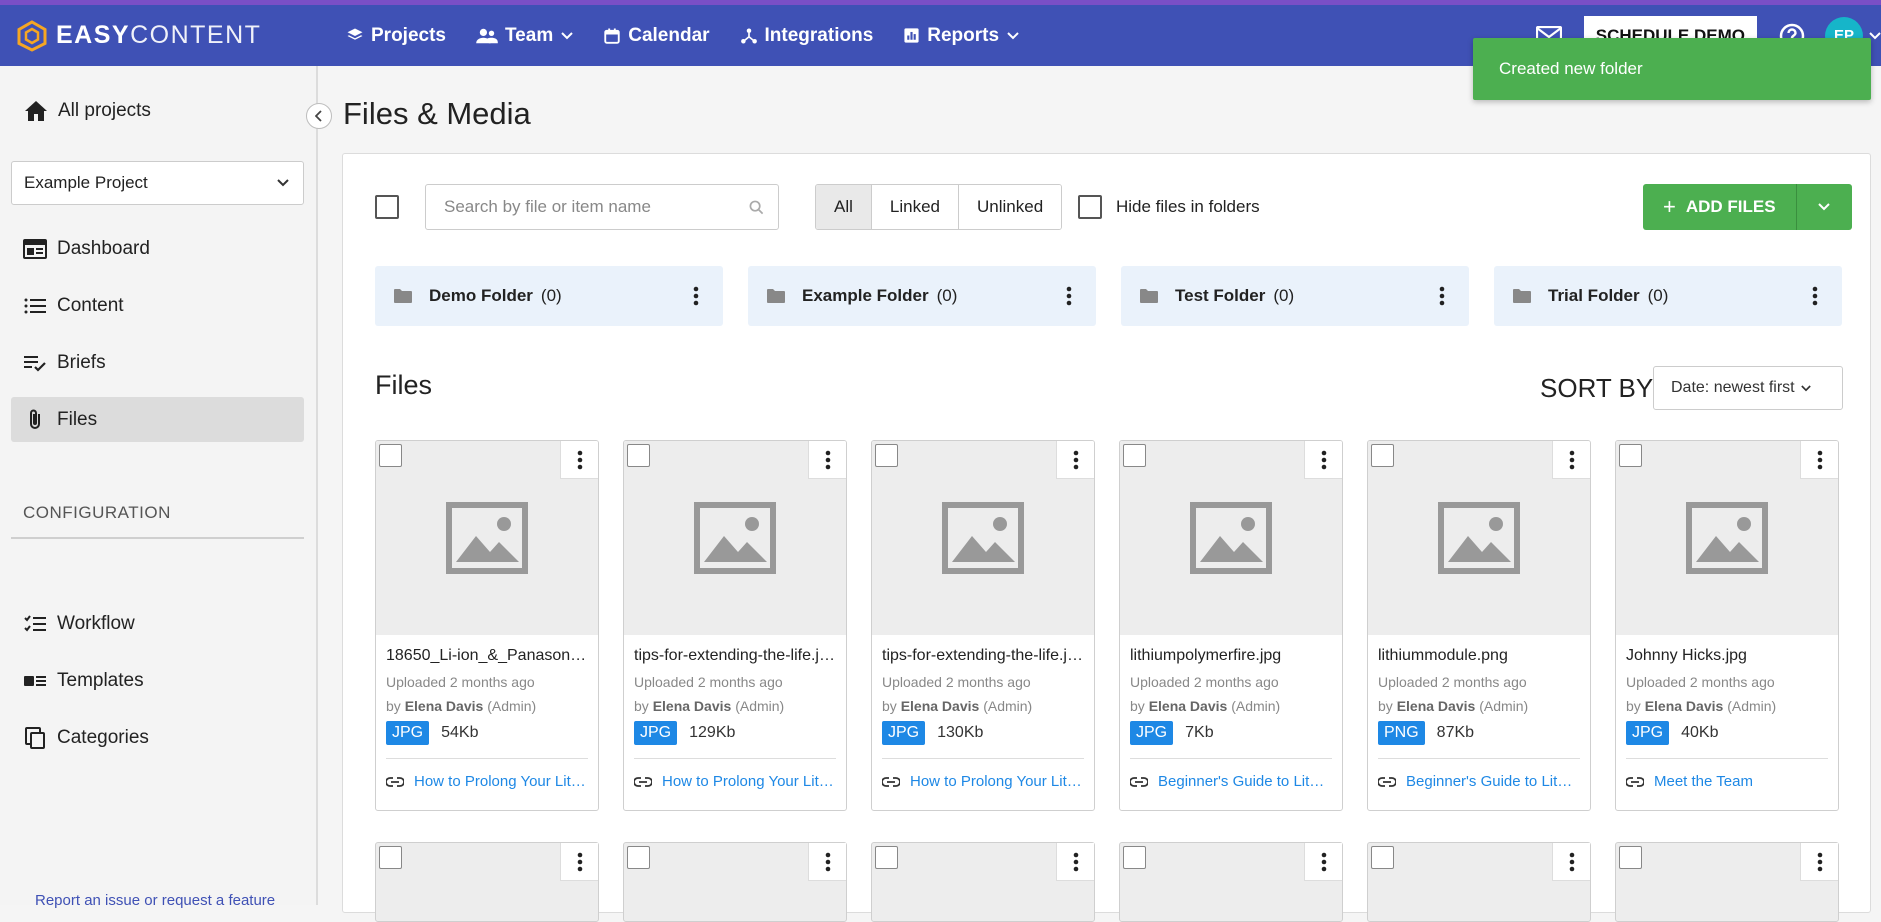 Image resolution: width=1881 pixels, height=922 pixels. Describe the element at coordinates (806, 36) in the screenshot. I see `nav-integrations: Integrations` at that location.